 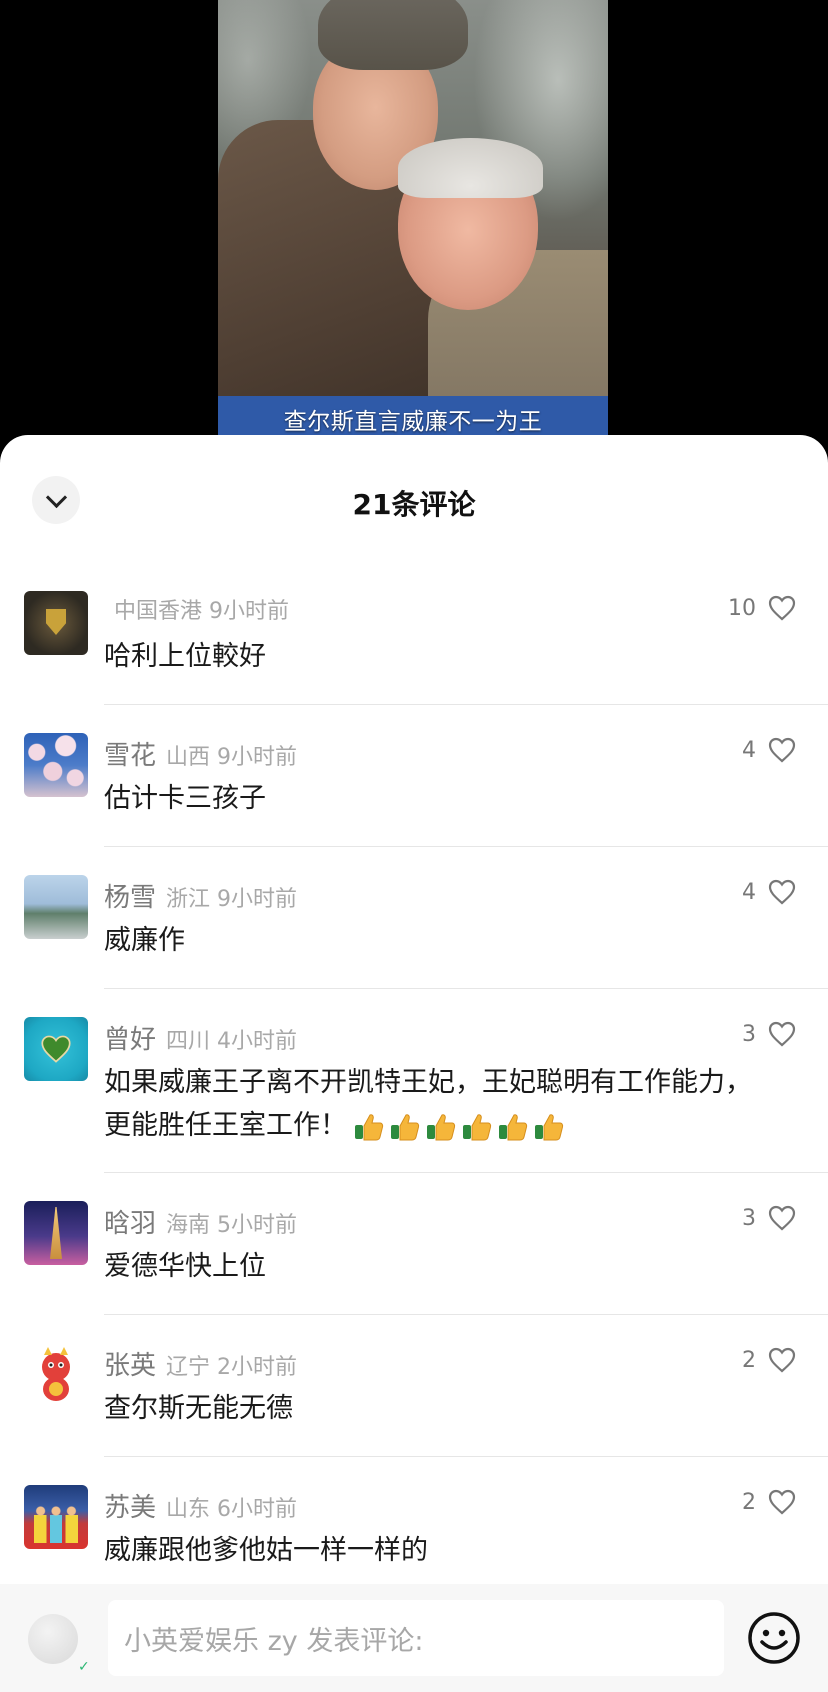 What do you see at coordinates (84, 1667) in the screenshot?
I see `verified-tag-icon: ✓` at bounding box center [84, 1667].